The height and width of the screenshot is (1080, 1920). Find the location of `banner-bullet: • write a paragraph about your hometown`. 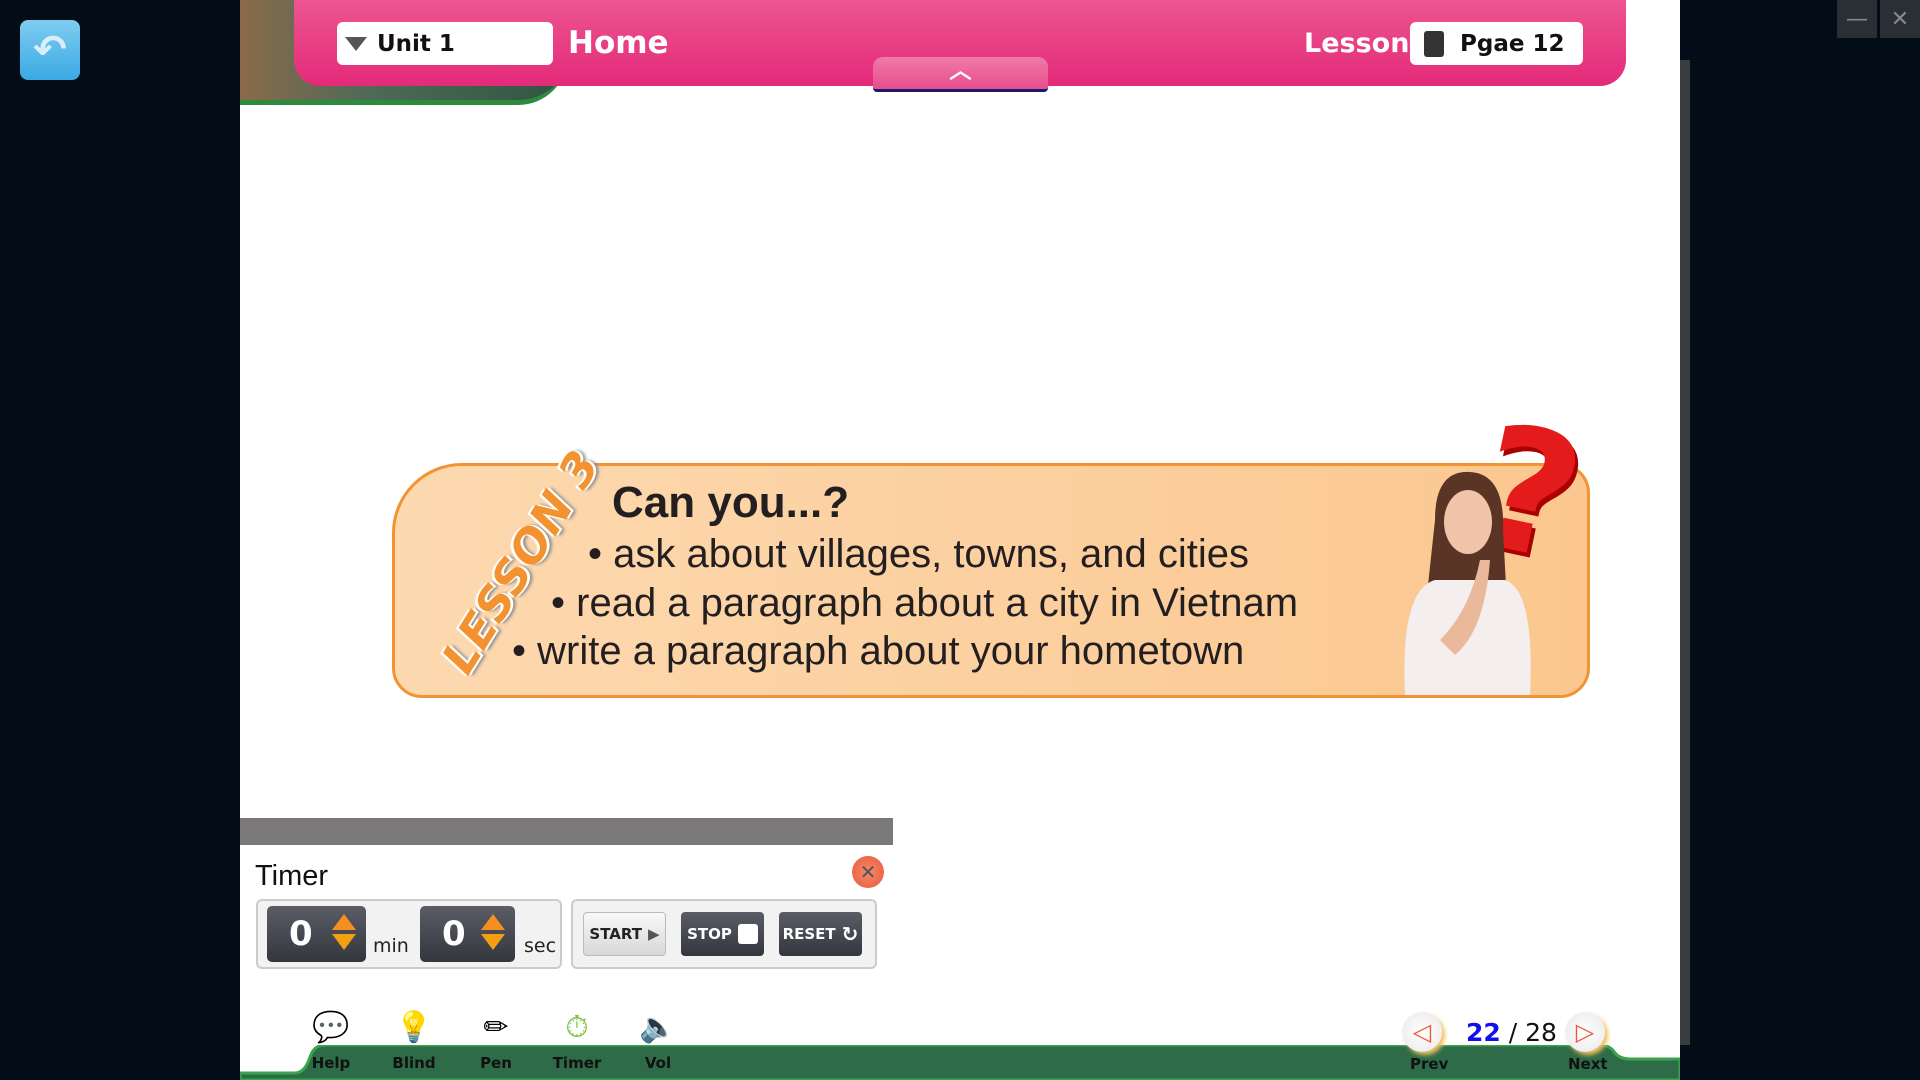

banner-bullet: • write a paragraph about your hometown is located at coordinates (878, 651).